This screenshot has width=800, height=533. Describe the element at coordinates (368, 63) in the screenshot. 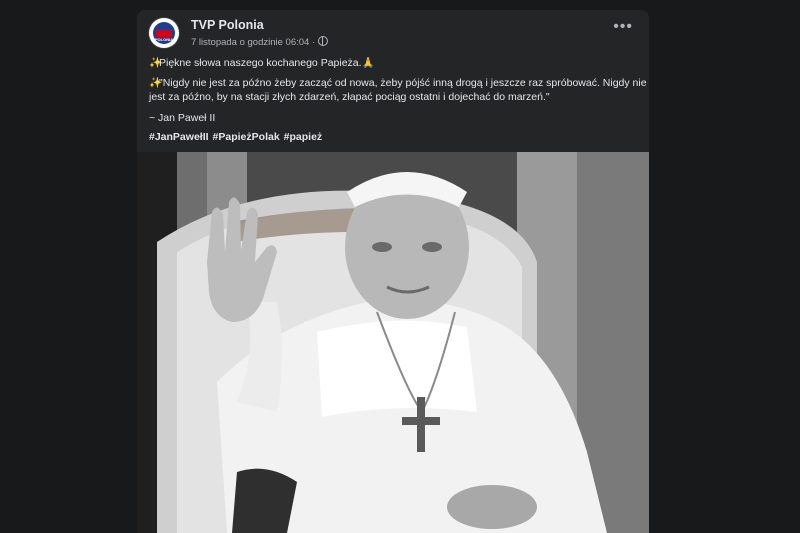

I see `pray-icon: 🙏` at that location.